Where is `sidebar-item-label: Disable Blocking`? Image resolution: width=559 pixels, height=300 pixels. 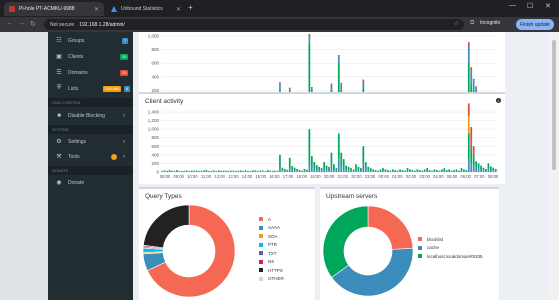
sidebar-item-label: Disable Blocking is located at coordinates (86, 115).